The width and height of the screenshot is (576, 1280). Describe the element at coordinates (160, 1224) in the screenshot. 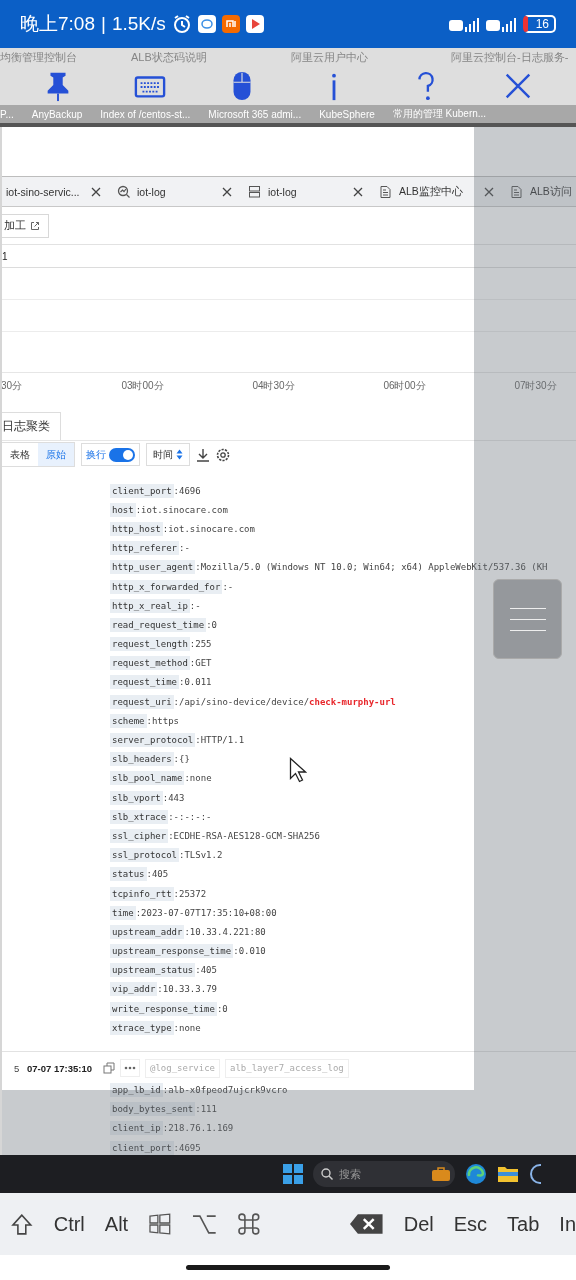

I see `windows-key` at that location.